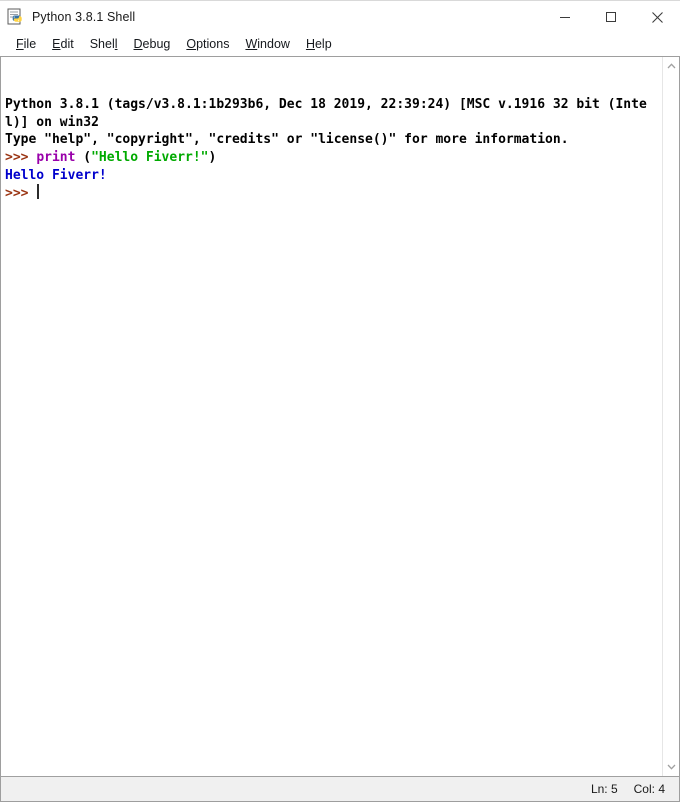 This screenshot has width=680, height=802. Describe the element at coordinates (649, 789) in the screenshot. I see `status-column-number: Col: 4` at that location.